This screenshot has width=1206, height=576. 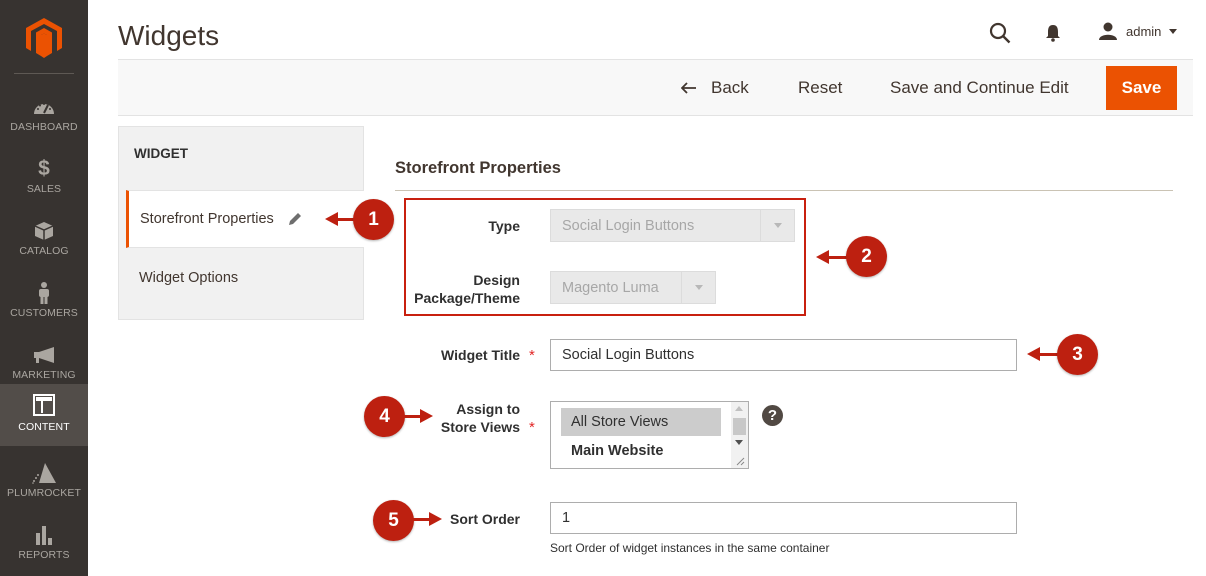 I want to click on bar-chart-icon, so click(x=44, y=535).